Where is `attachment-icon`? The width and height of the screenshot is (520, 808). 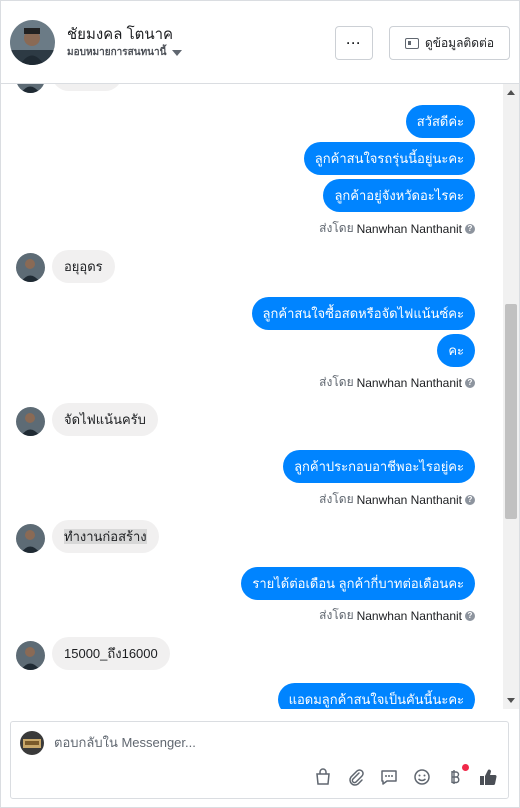
attachment-icon is located at coordinates (356, 777).